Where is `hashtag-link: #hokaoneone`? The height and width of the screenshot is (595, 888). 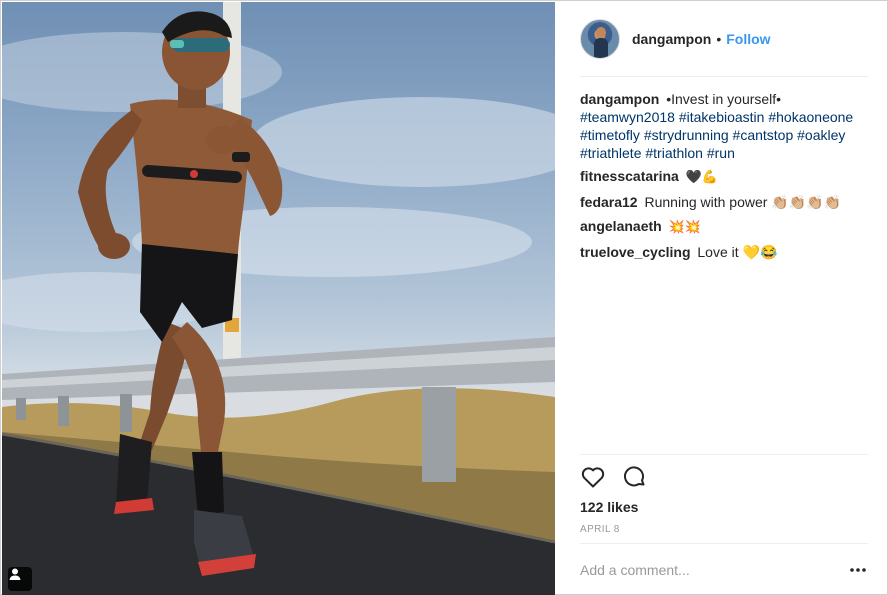 hashtag-link: #hokaoneone is located at coordinates (810, 117).